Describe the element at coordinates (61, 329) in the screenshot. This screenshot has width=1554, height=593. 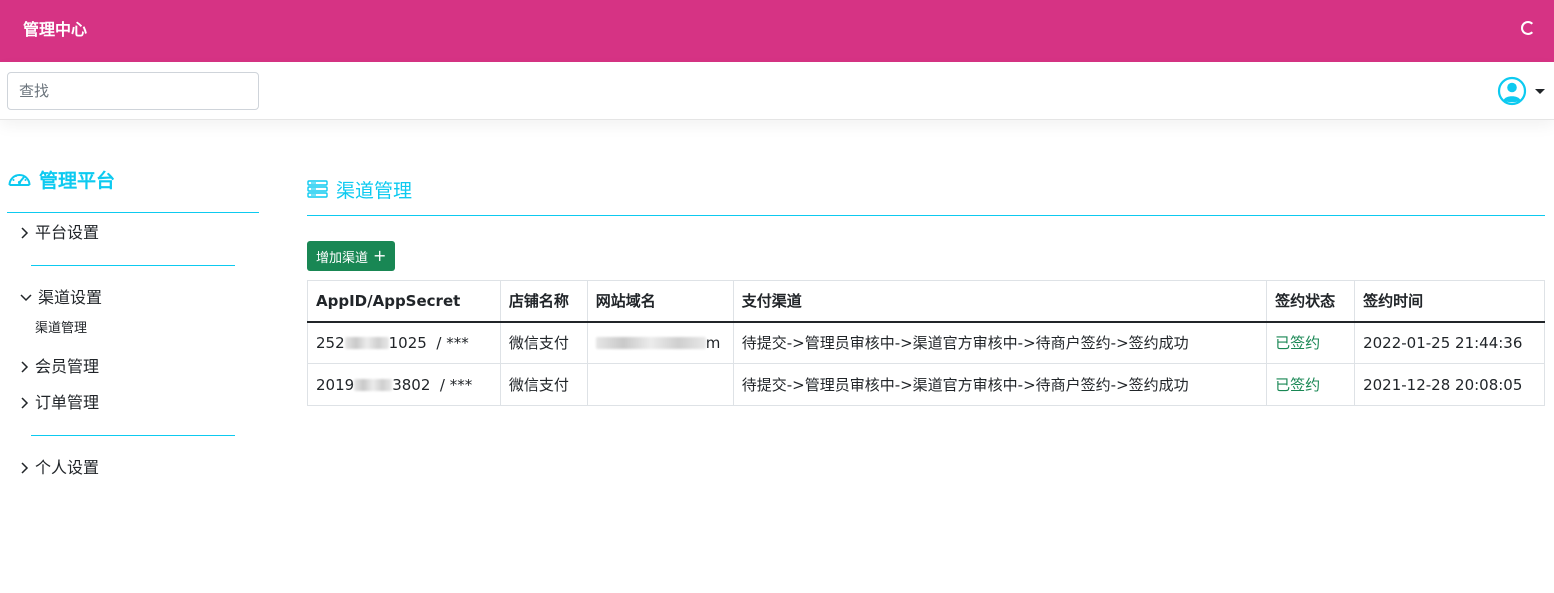
I see `sidebar-subitem-channel-management: 渠道管理` at that location.